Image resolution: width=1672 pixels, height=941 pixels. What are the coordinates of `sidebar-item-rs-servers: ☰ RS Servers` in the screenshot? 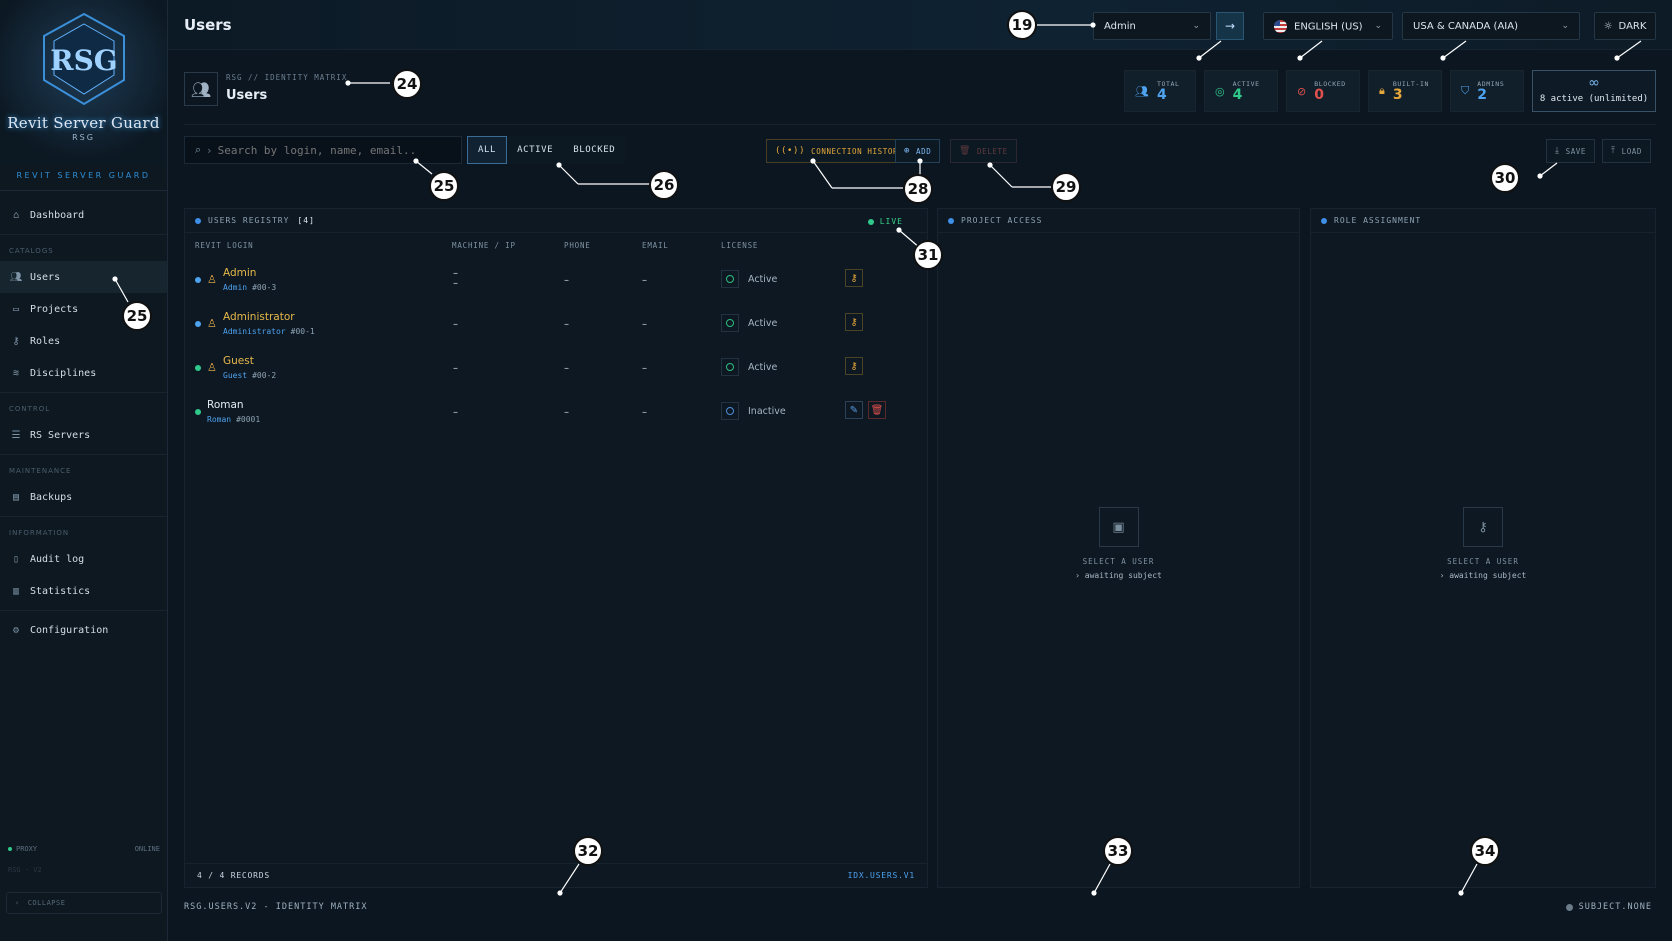 It's located at (83, 435).